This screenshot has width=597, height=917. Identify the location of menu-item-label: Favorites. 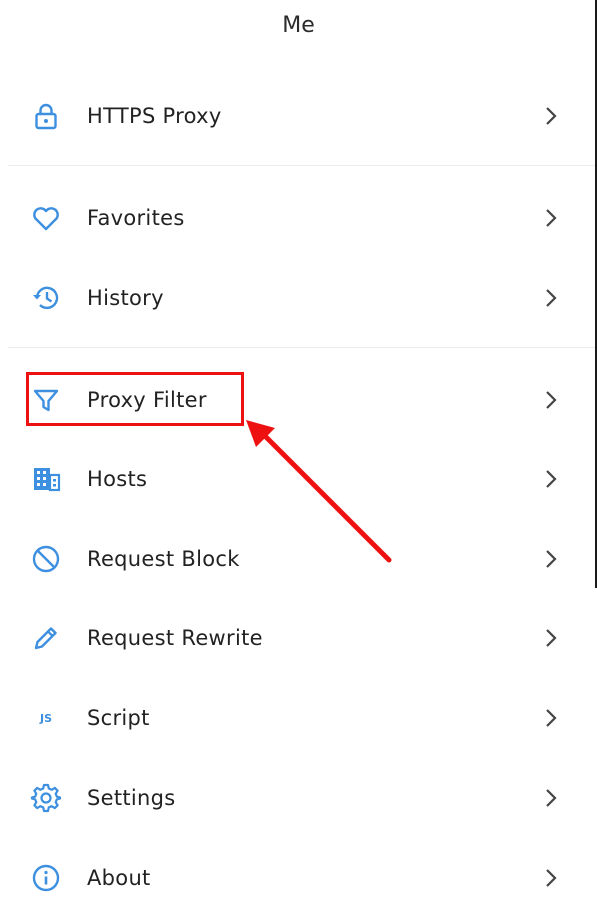
(136, 218).